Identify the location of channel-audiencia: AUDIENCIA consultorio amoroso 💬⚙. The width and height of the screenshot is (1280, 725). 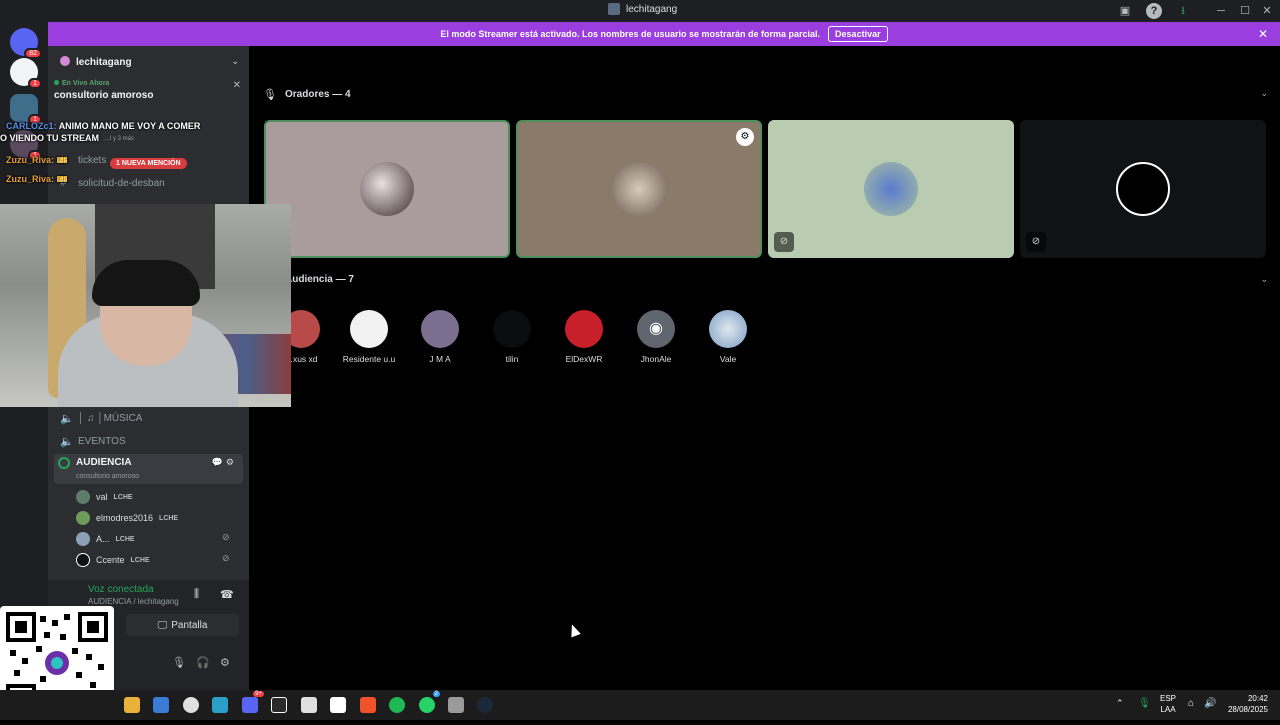
(148, 469).